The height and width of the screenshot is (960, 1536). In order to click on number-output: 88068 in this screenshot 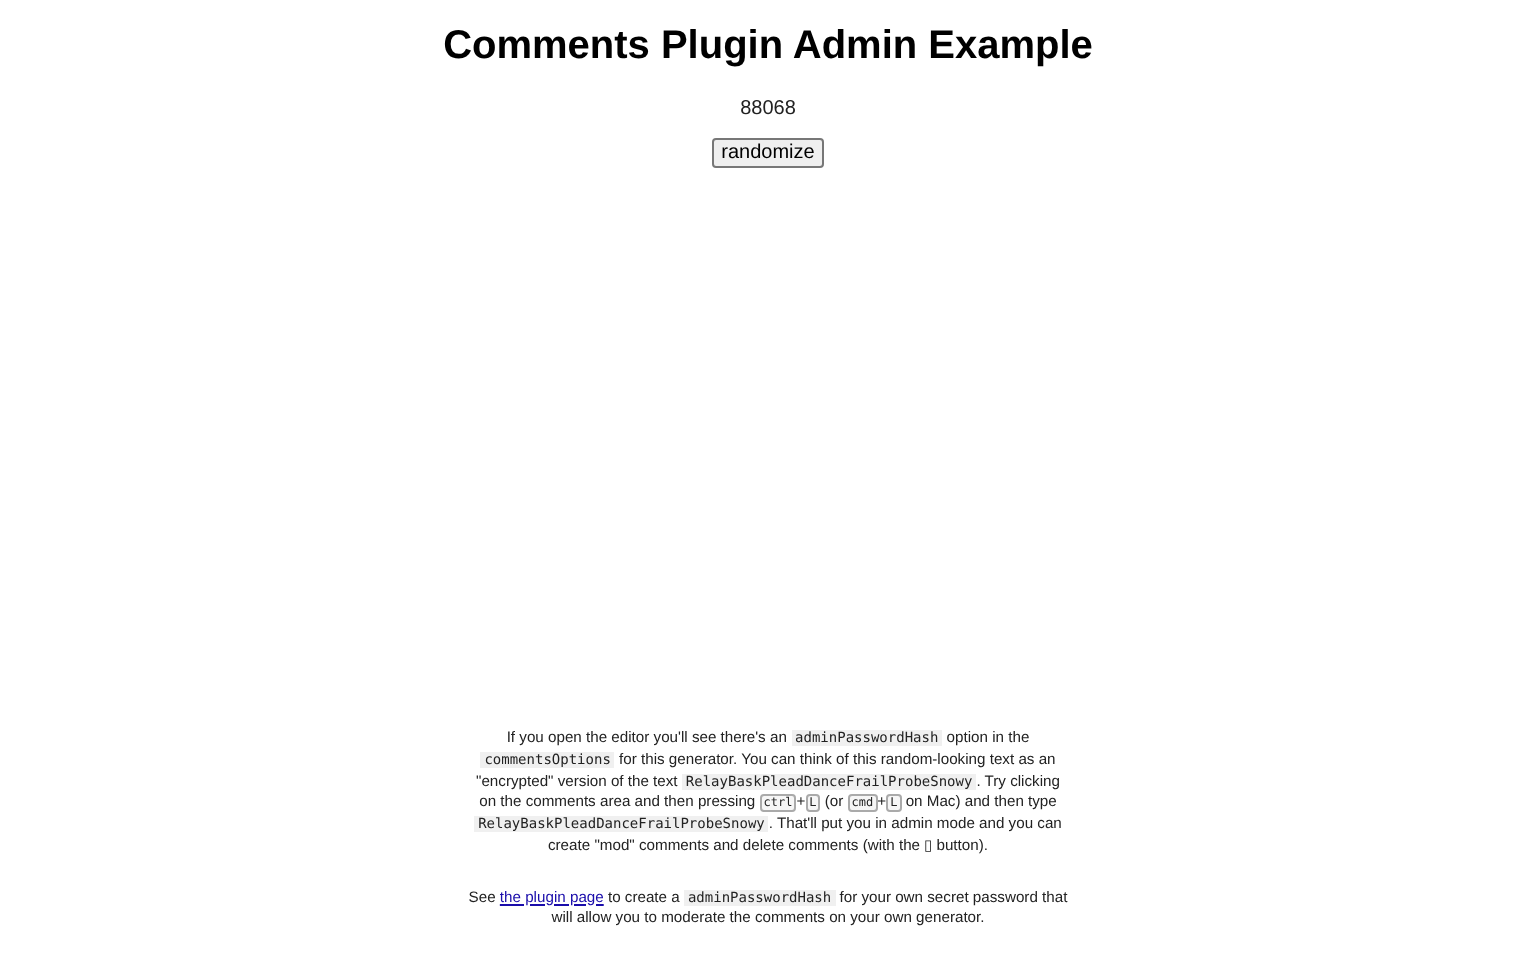, I will do `click(768, 109)`.